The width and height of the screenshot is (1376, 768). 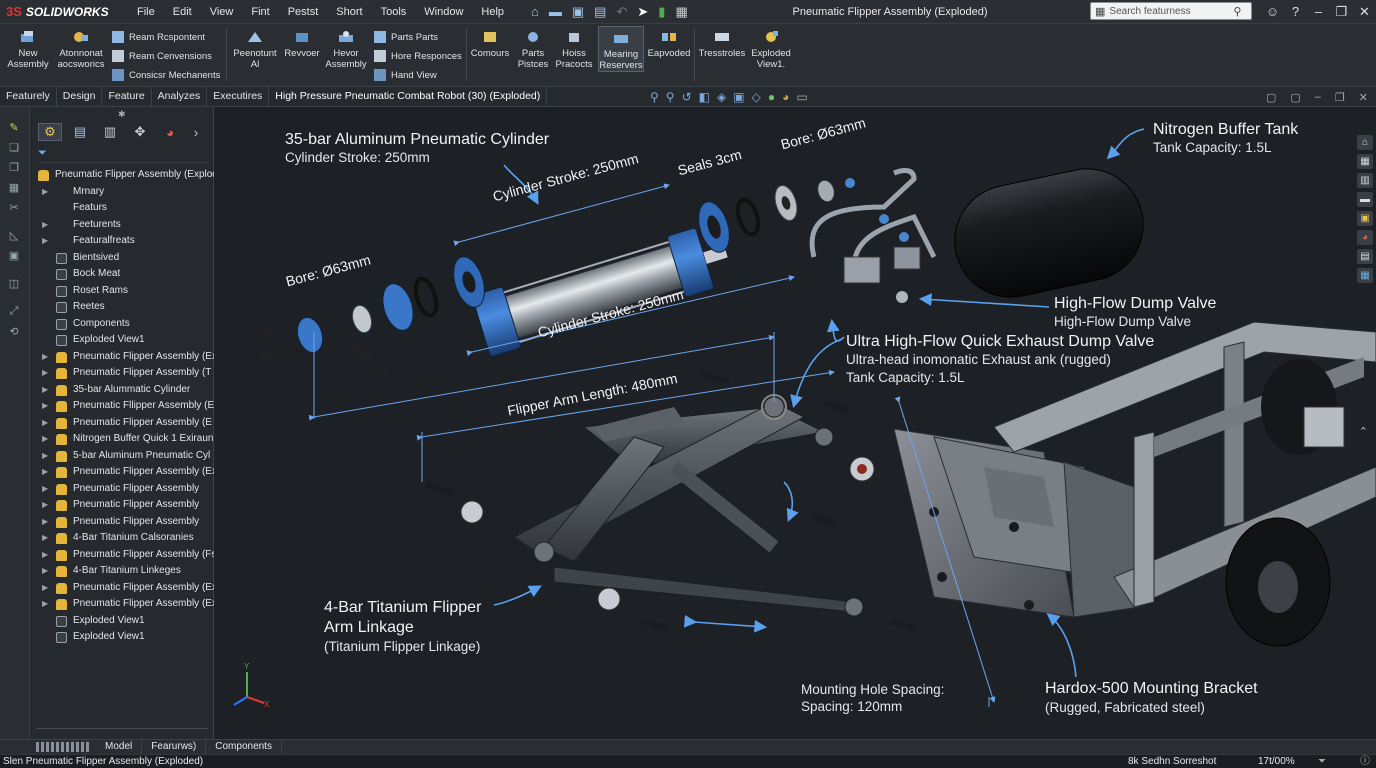 What do you see at coordinates (119, 747) in the screenshot?
I see `bottom-tab-model: Model` at bounding box center [119, 747].